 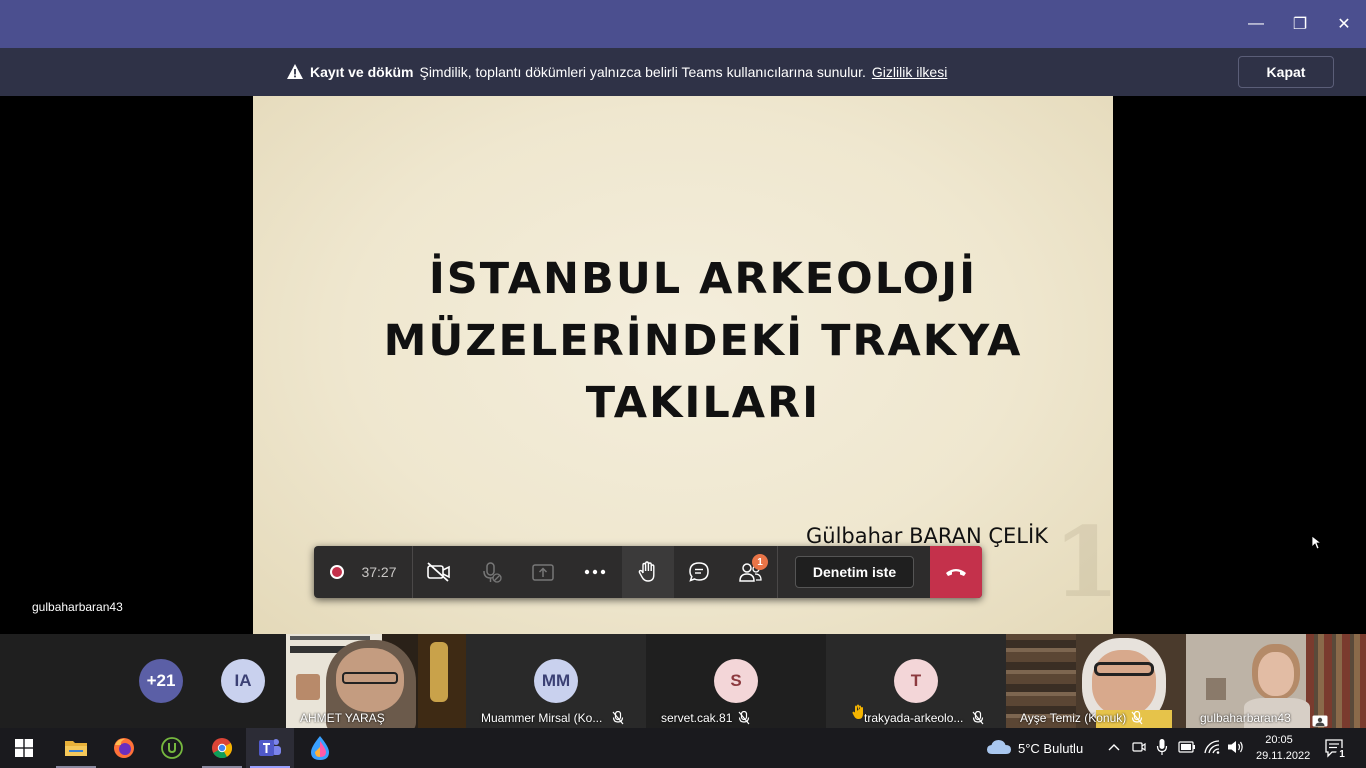 I want to click on chrome-icon, so click(x=222, y=748).